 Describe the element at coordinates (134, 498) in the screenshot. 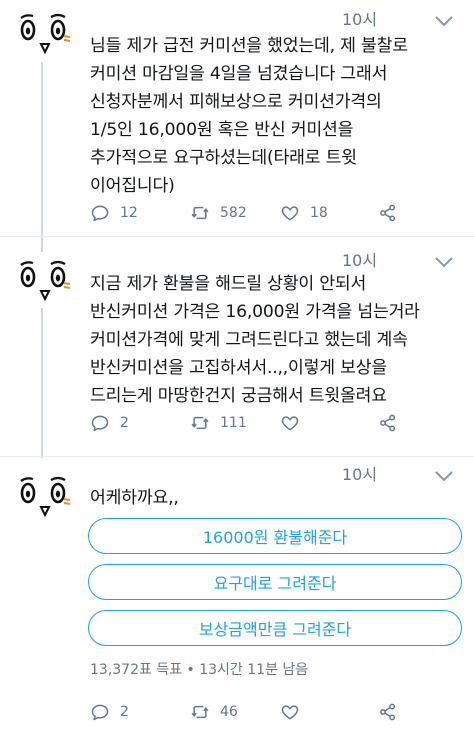

I see `tweet-text: 어케하까요,,` at that location.